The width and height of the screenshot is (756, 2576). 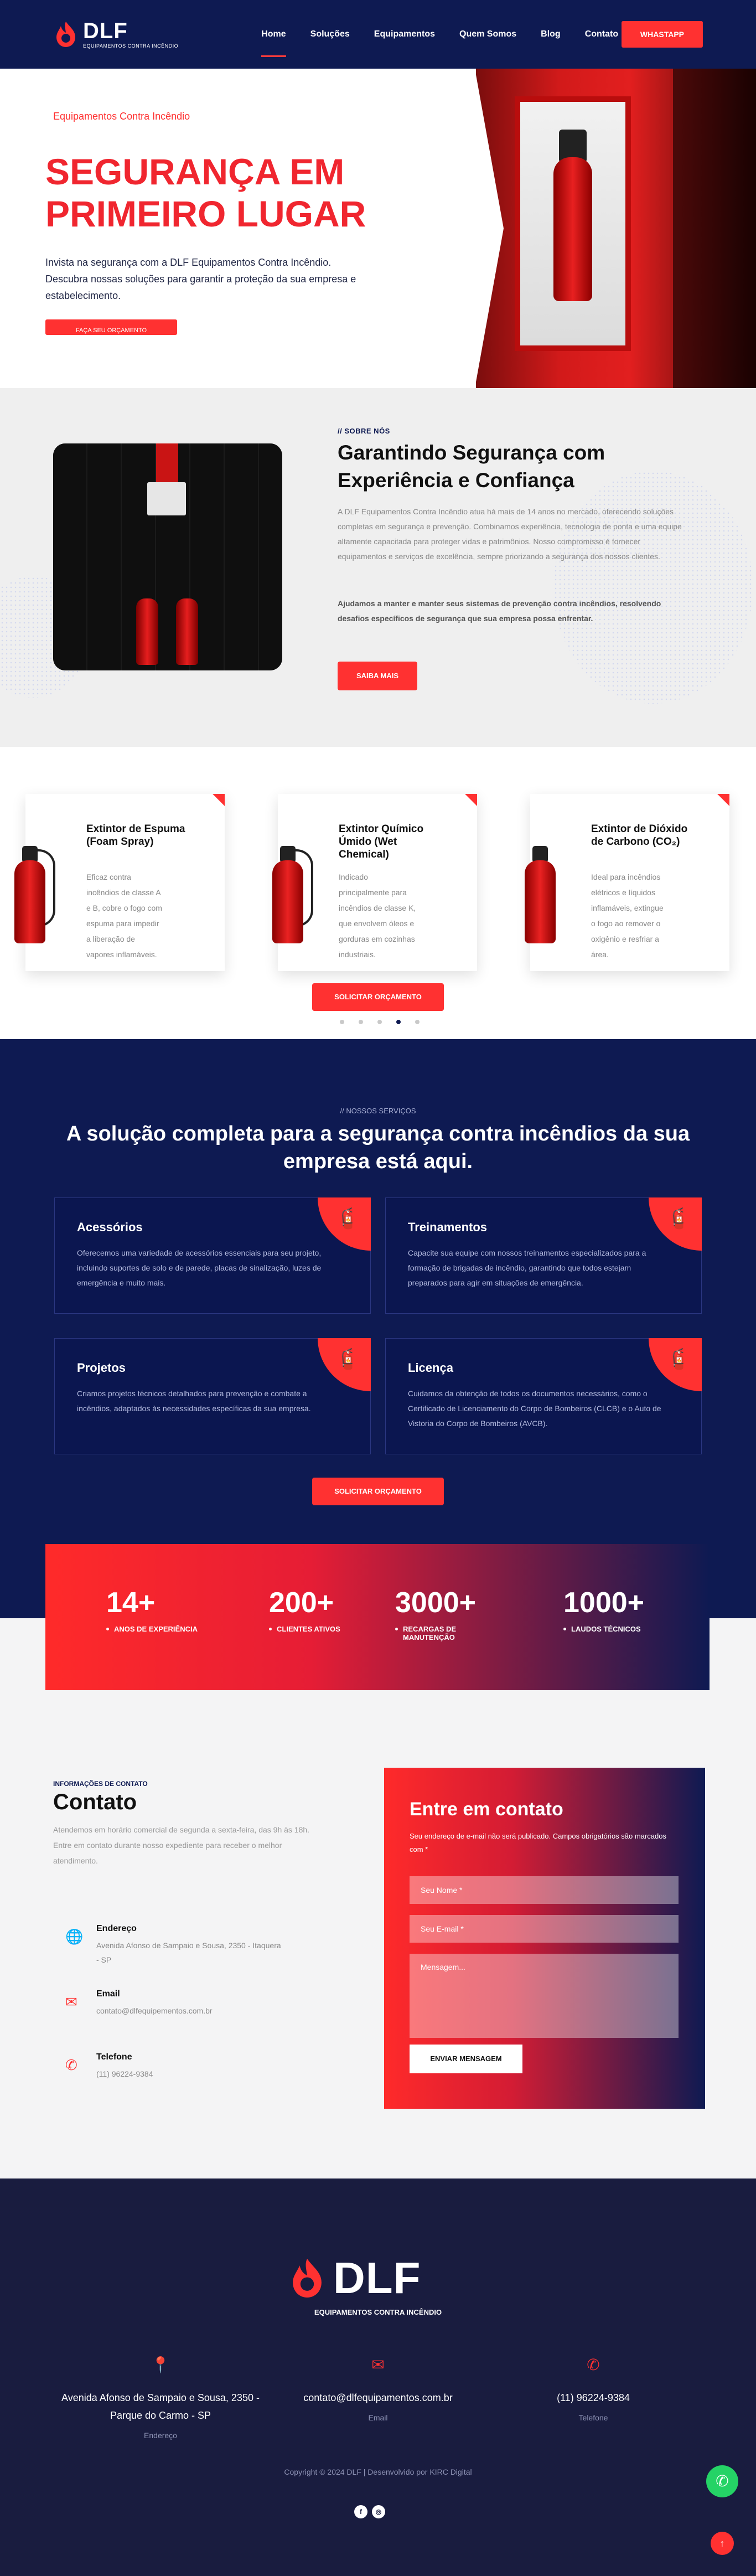 I want to click on stat-label: RECARGAS DE MANUTENÇÃO, so click(x=450, y=1633).